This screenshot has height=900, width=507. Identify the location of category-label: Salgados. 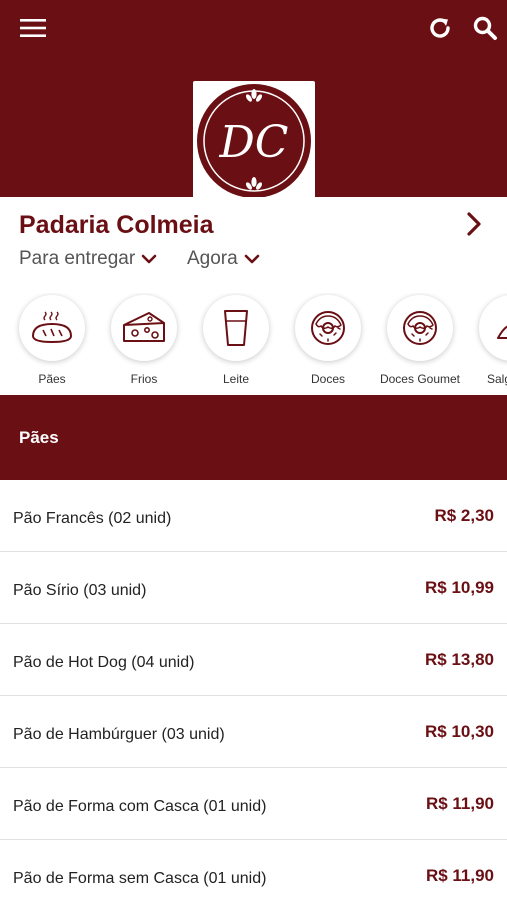
(496, 379).